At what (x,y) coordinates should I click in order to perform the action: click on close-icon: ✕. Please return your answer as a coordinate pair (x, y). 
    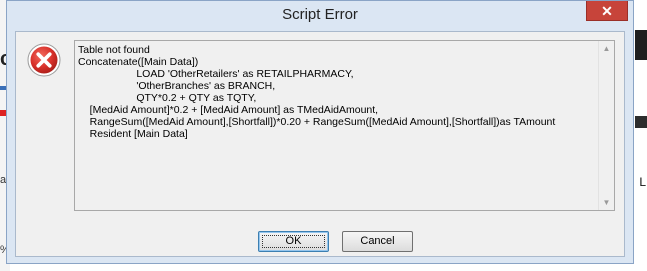
    Looking at the image, I should click on (607, 11).